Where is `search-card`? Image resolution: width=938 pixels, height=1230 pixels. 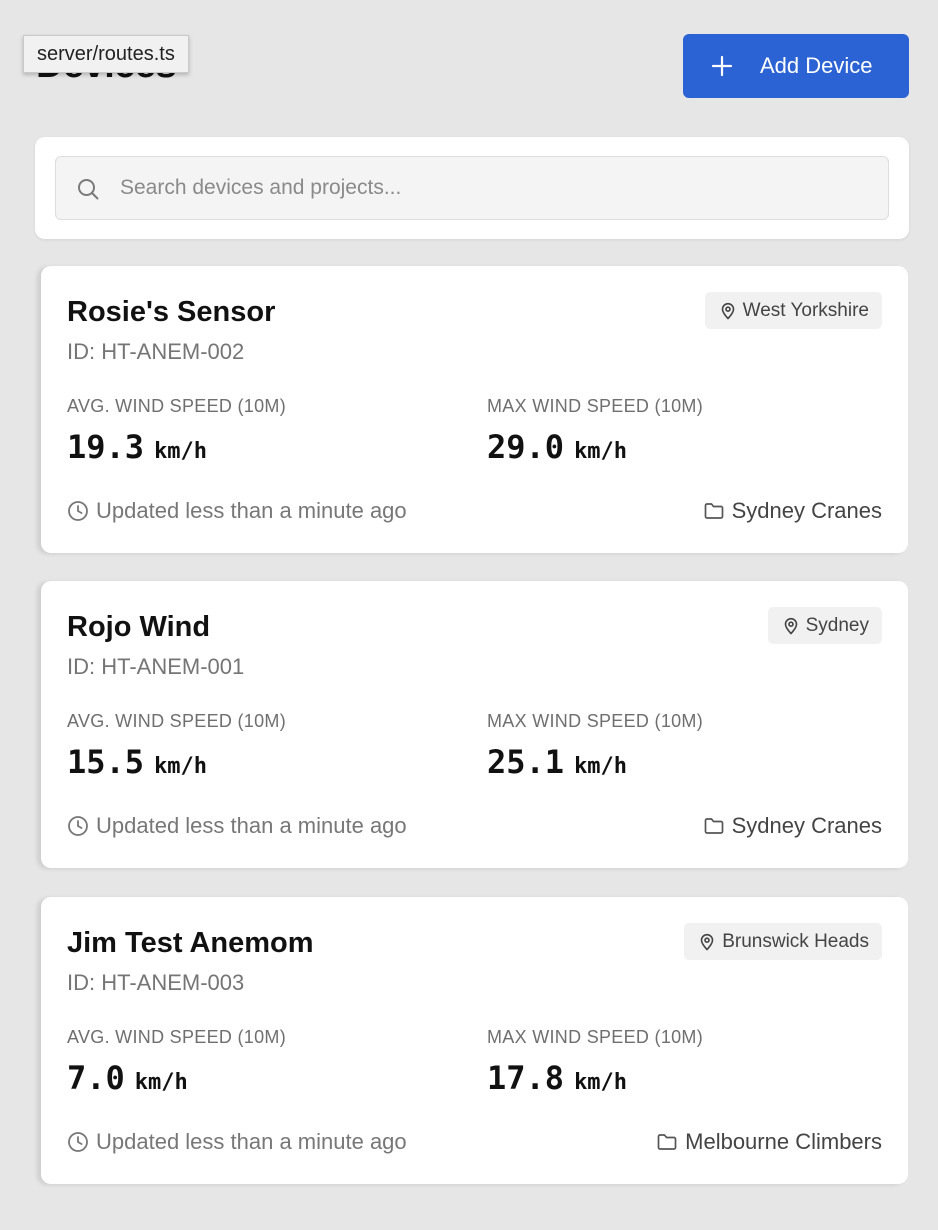
search-card is located at coordinates (472, 188).